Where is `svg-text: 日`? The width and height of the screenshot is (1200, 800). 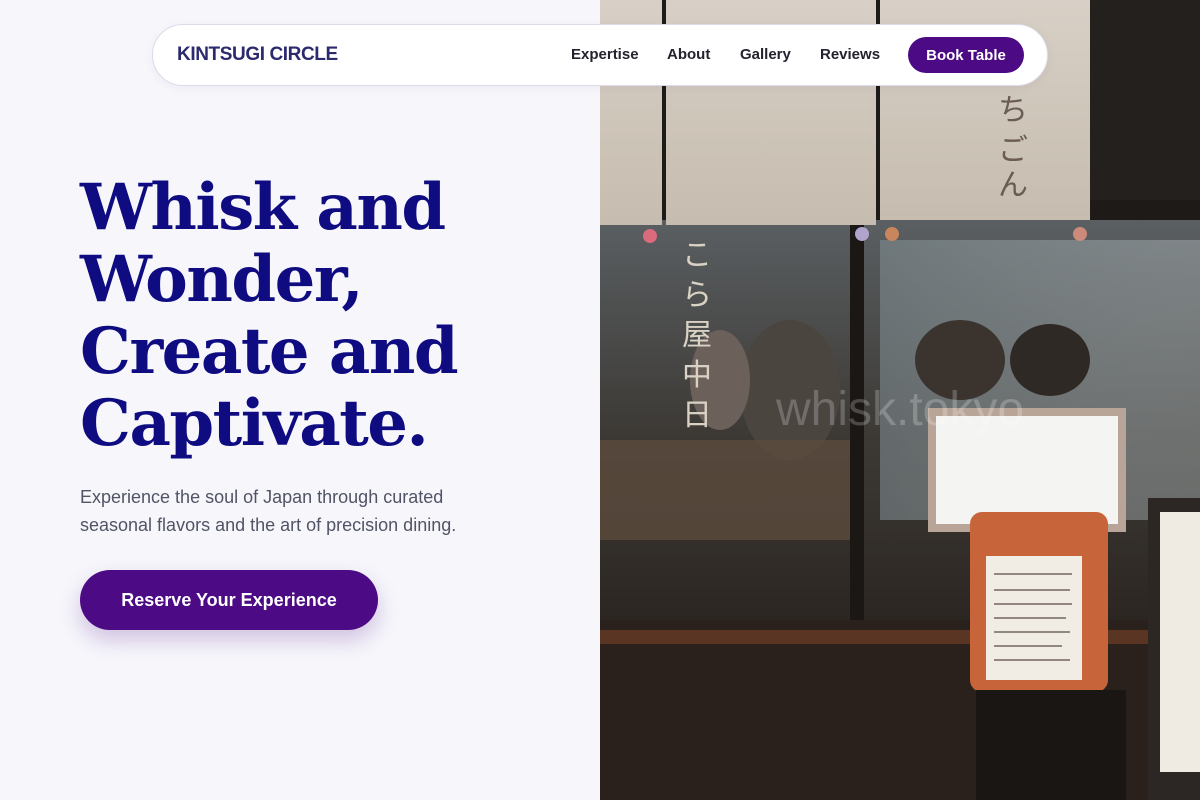
svg-text: 日 is located at coordinates (697, 415).